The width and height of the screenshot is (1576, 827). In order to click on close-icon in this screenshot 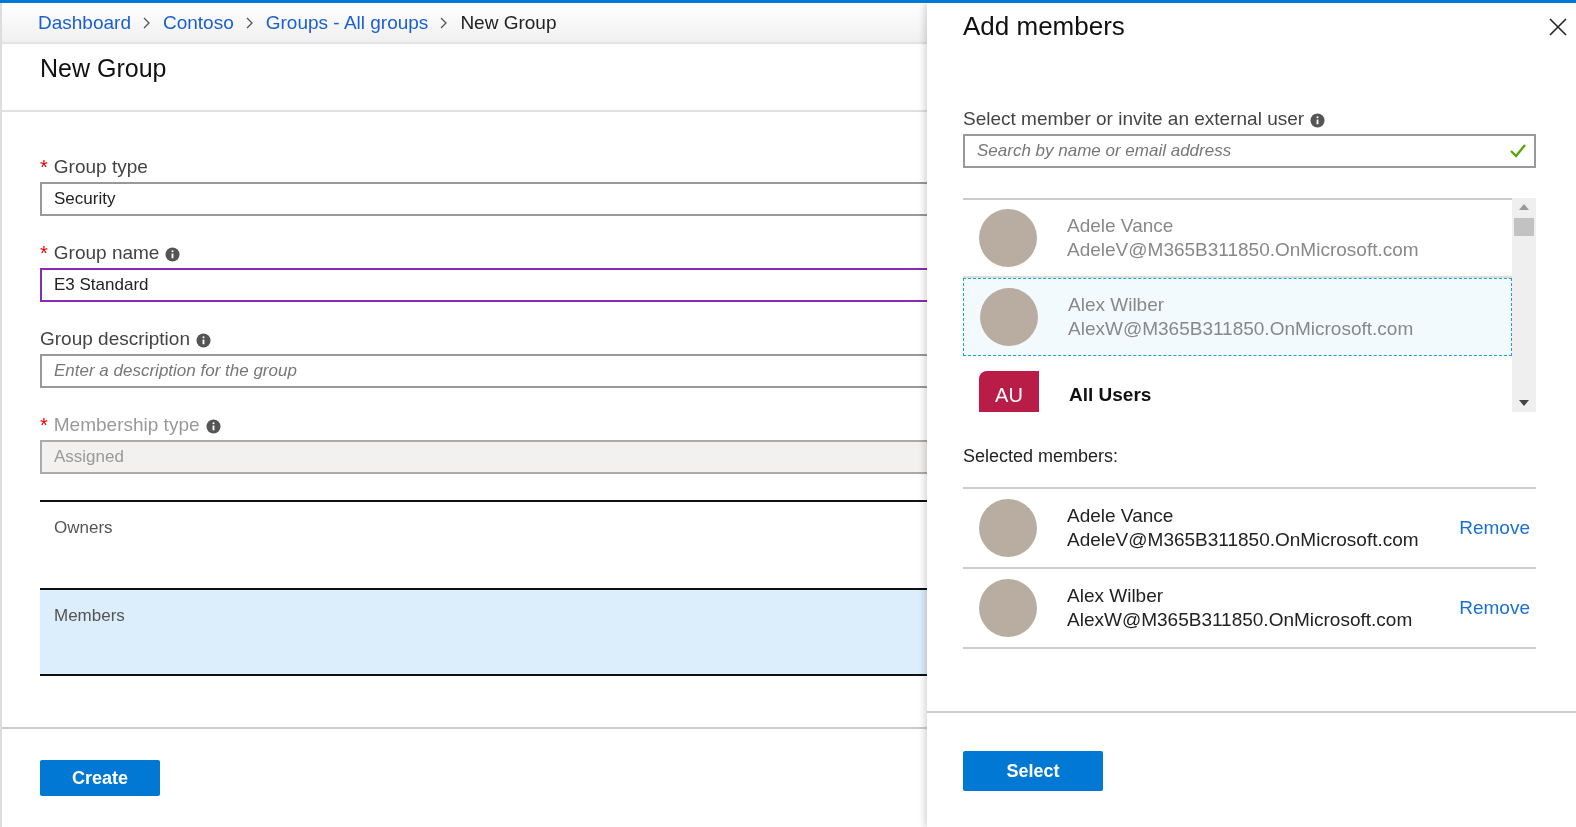, I will do `click(1558, 27)`.